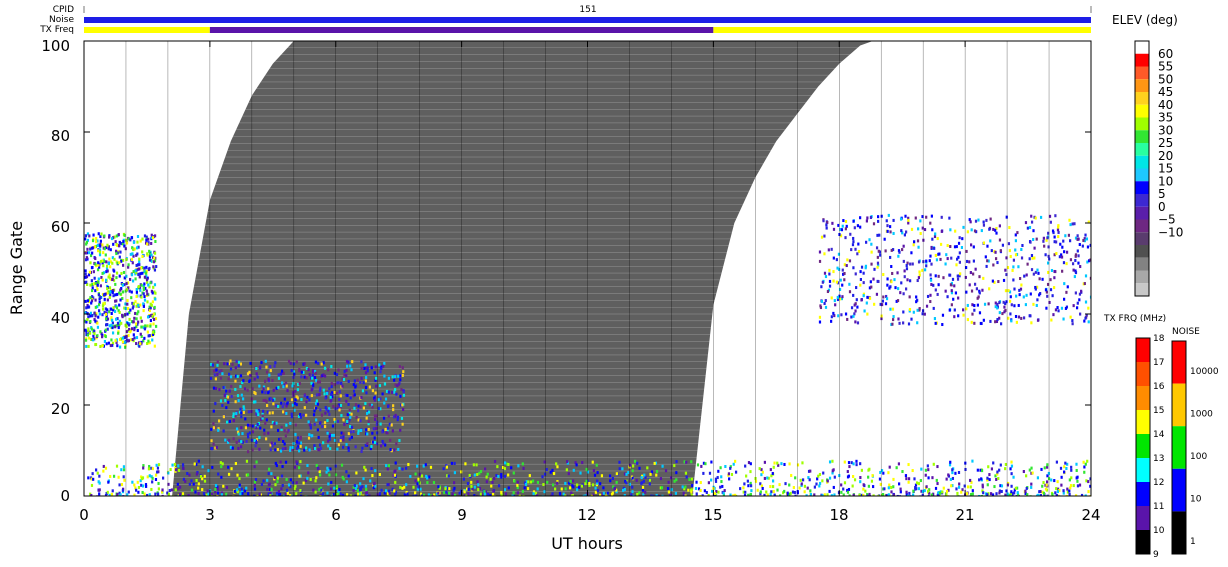 This screenshot has width=1228, height=567. I want to click on tick-label-x-7: 21, so click(964, 515).